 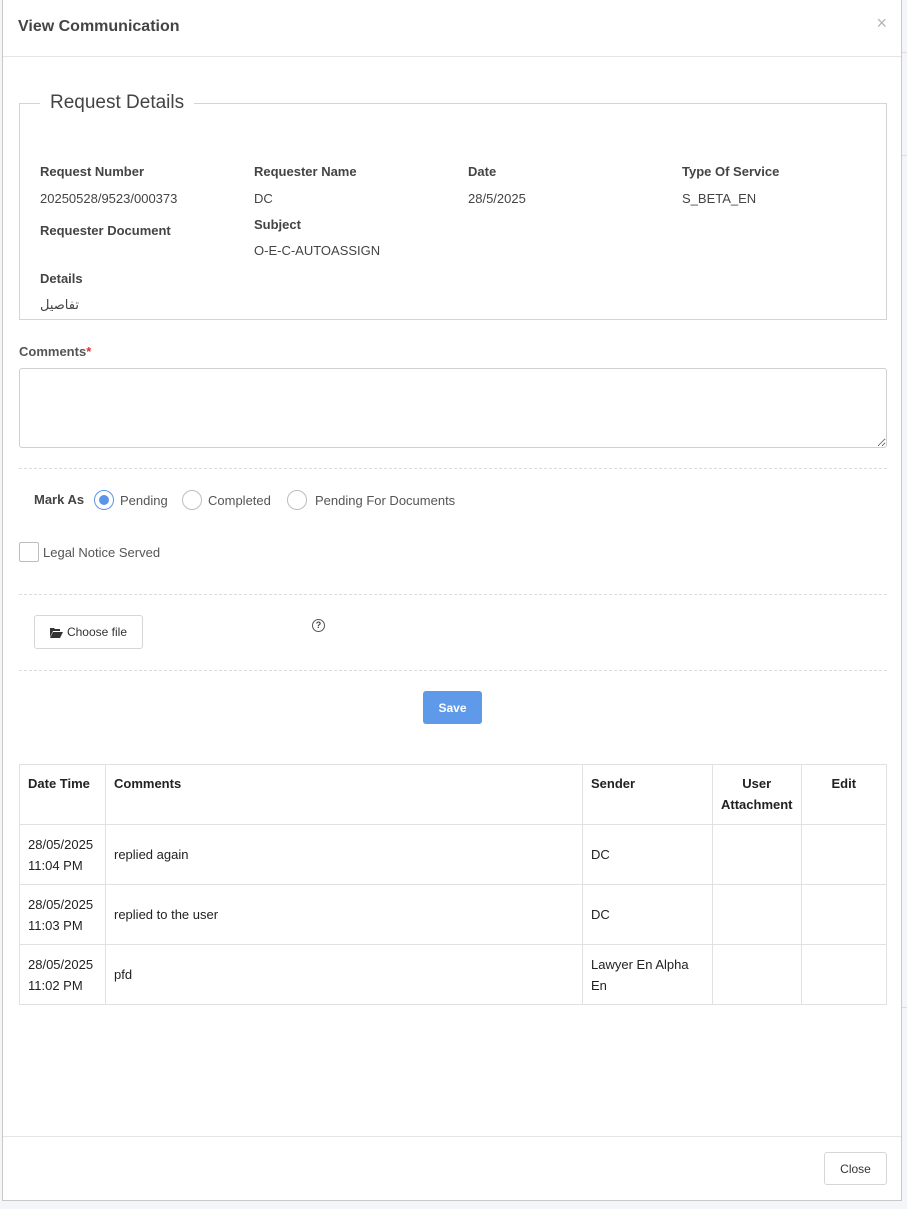 What do you see at coordinates (55, 985) in the screenshot?
I see `cell-time: 11:02 PM` at bounding box center [55, 985].